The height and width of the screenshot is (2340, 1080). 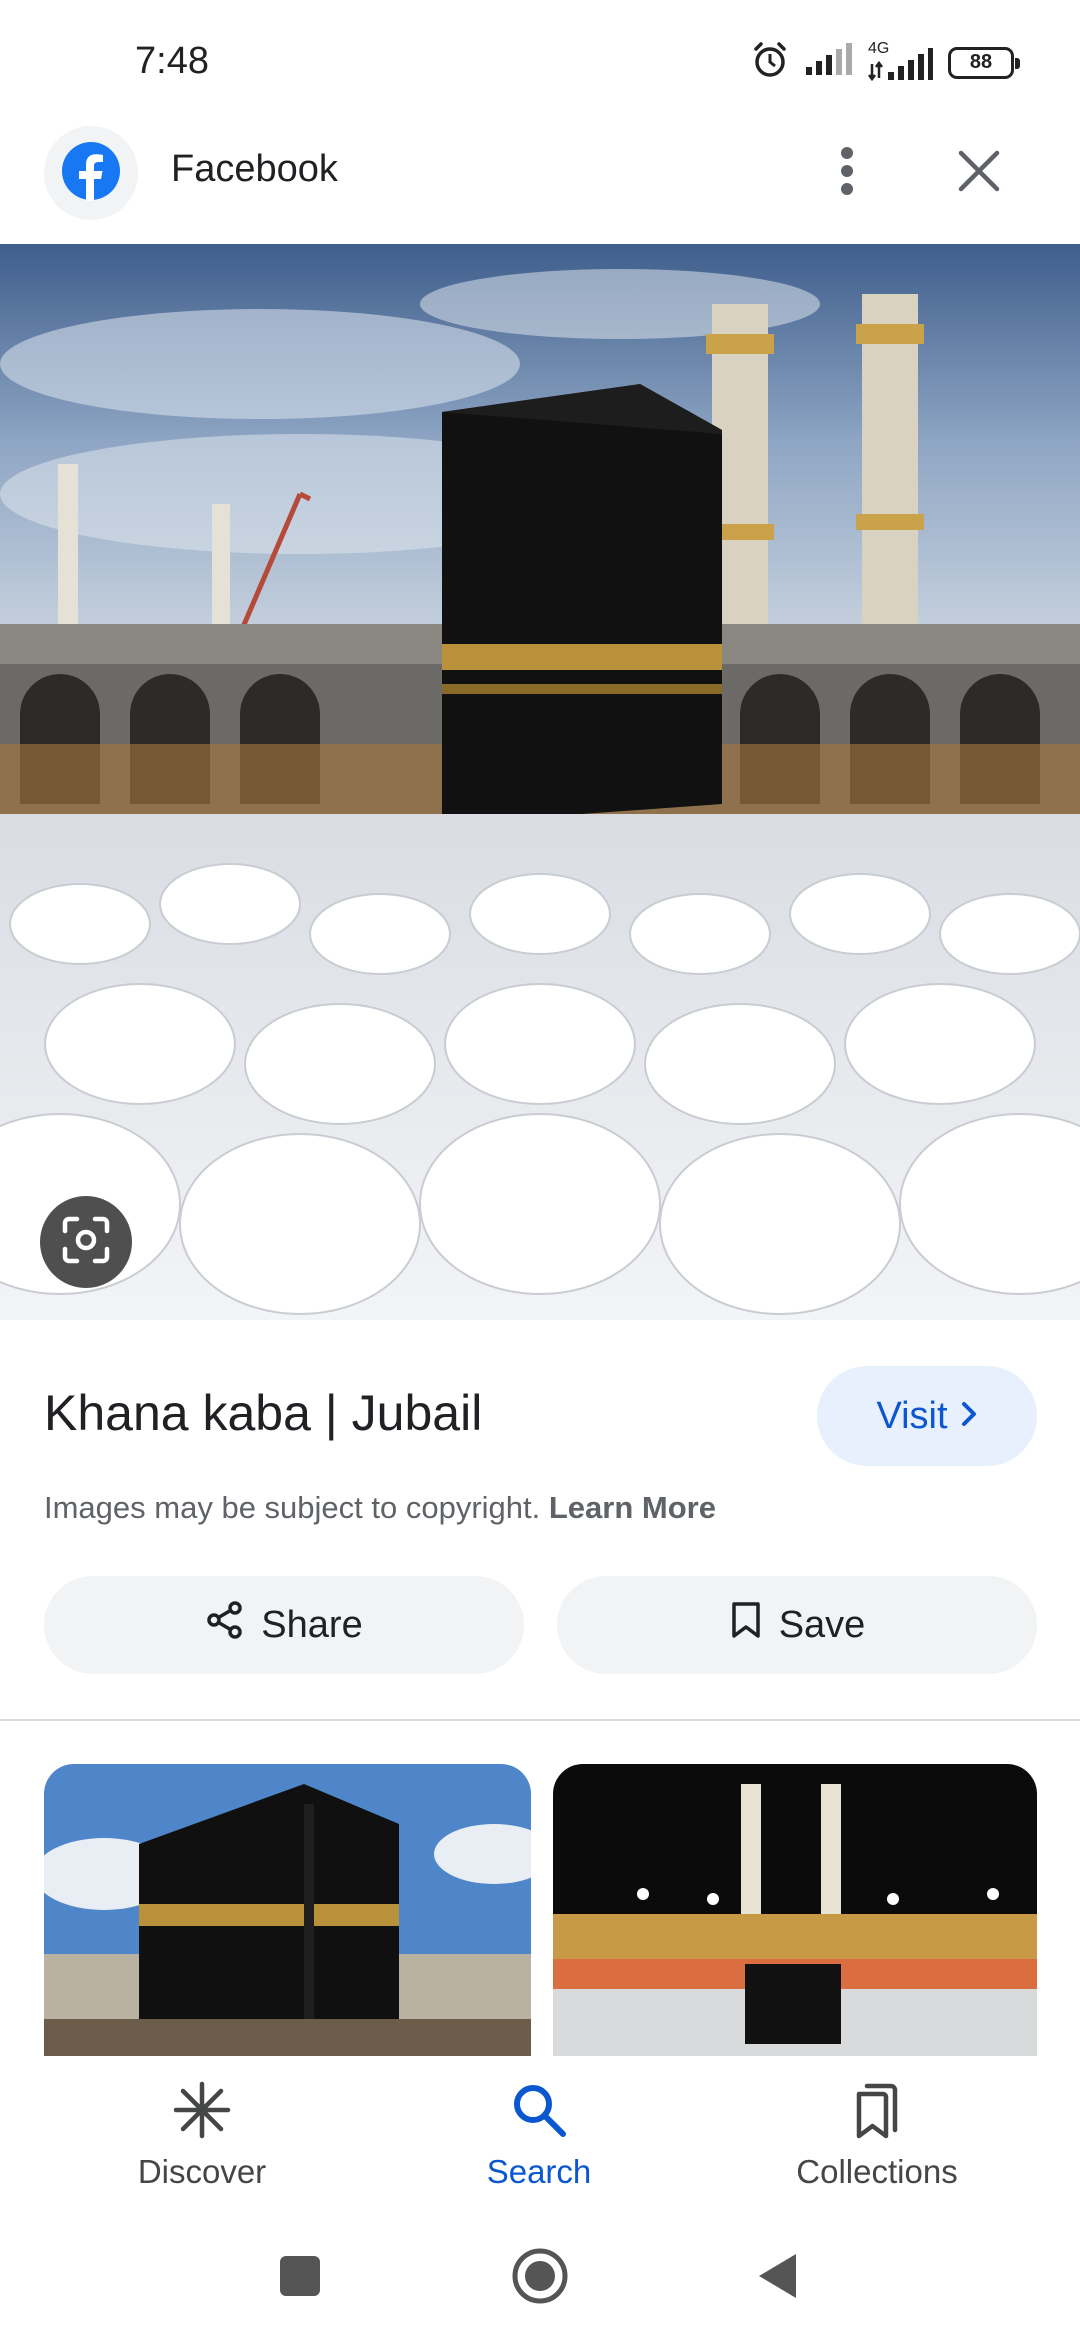 I want to click on result-title: Khana kaba | Jubail, so click(x=263, y=1413).